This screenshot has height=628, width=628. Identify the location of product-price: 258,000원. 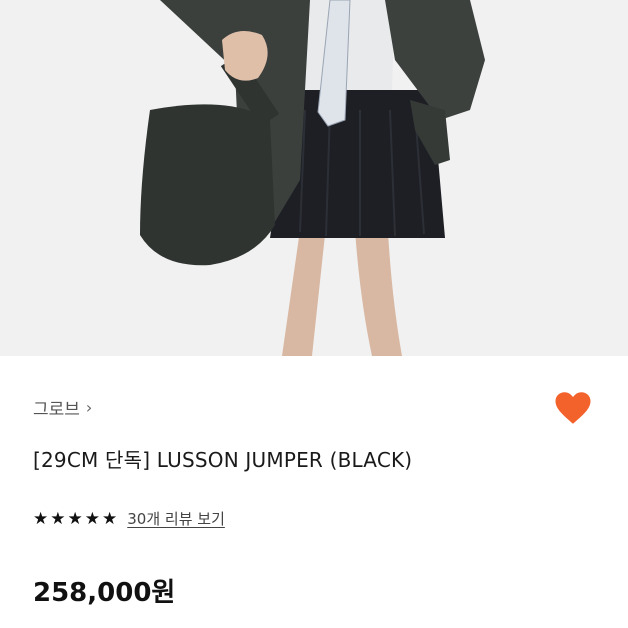
(104, 593).